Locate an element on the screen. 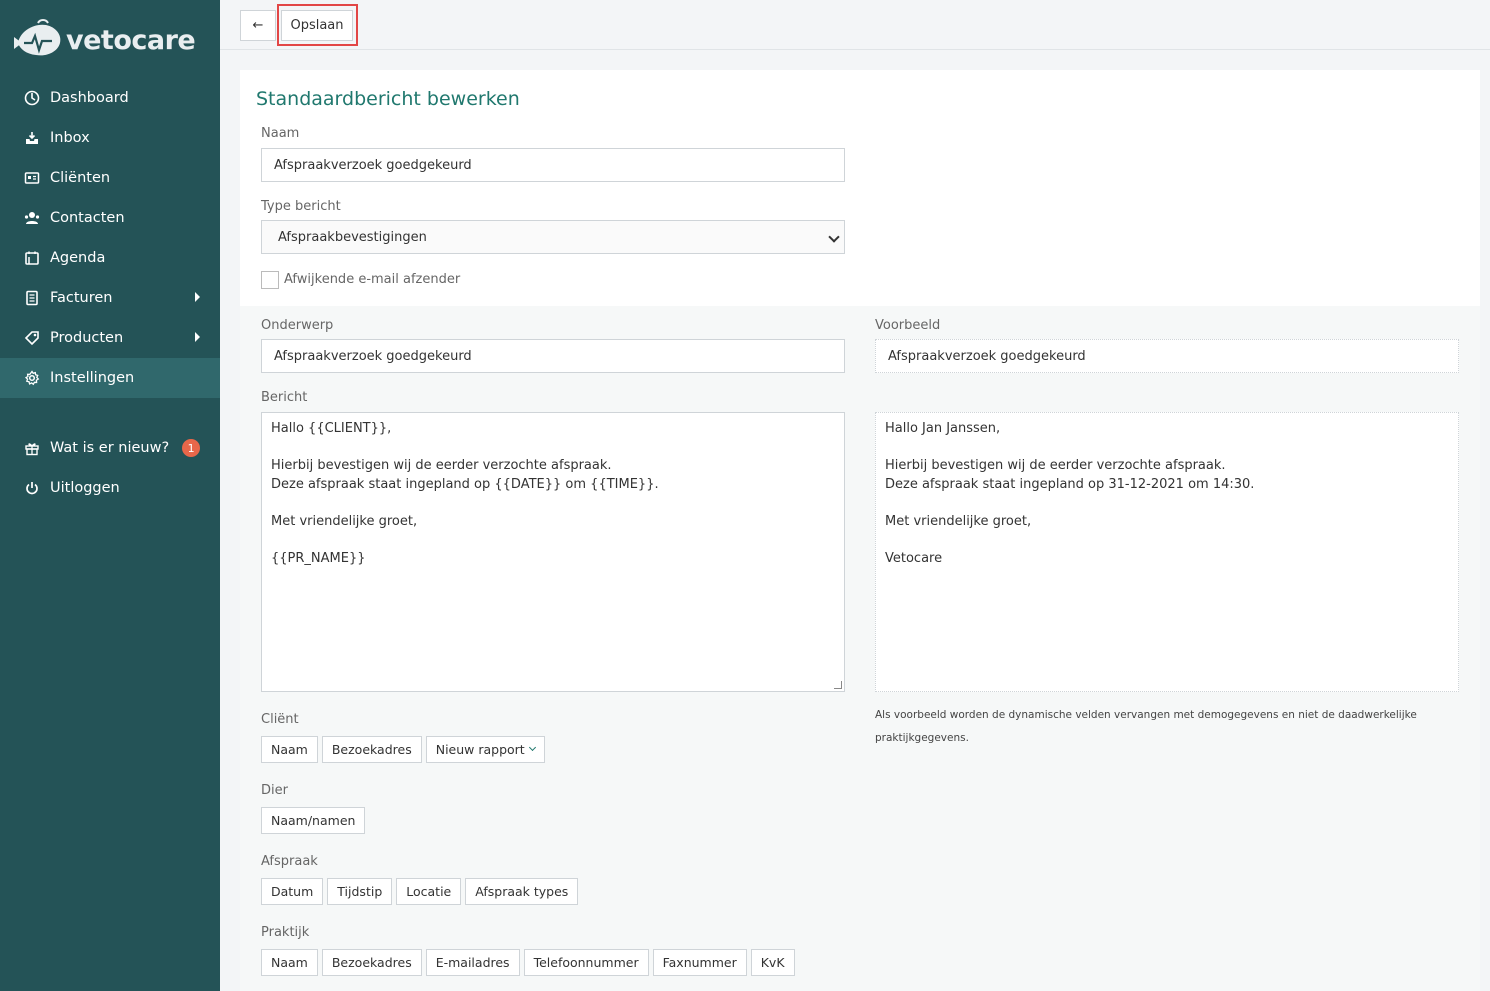 The image size is (1490, 991). sidebar-item-label: Wat is er nieuw? is located at coordinates (110, 448).